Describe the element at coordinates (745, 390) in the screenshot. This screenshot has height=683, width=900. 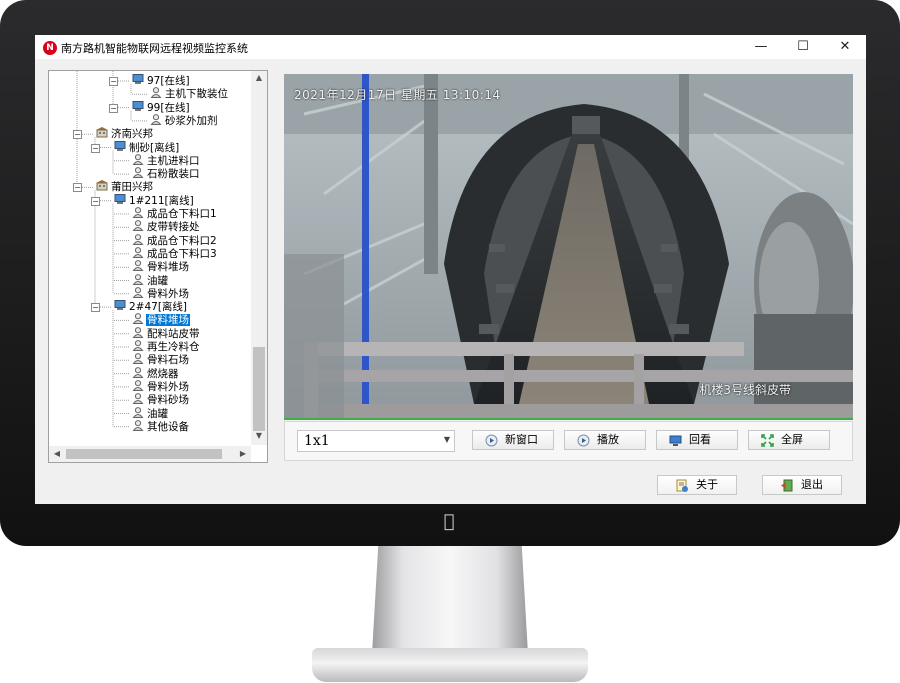
I see `channel-name-overlay: 机楼3号线斜皮带` at that location.